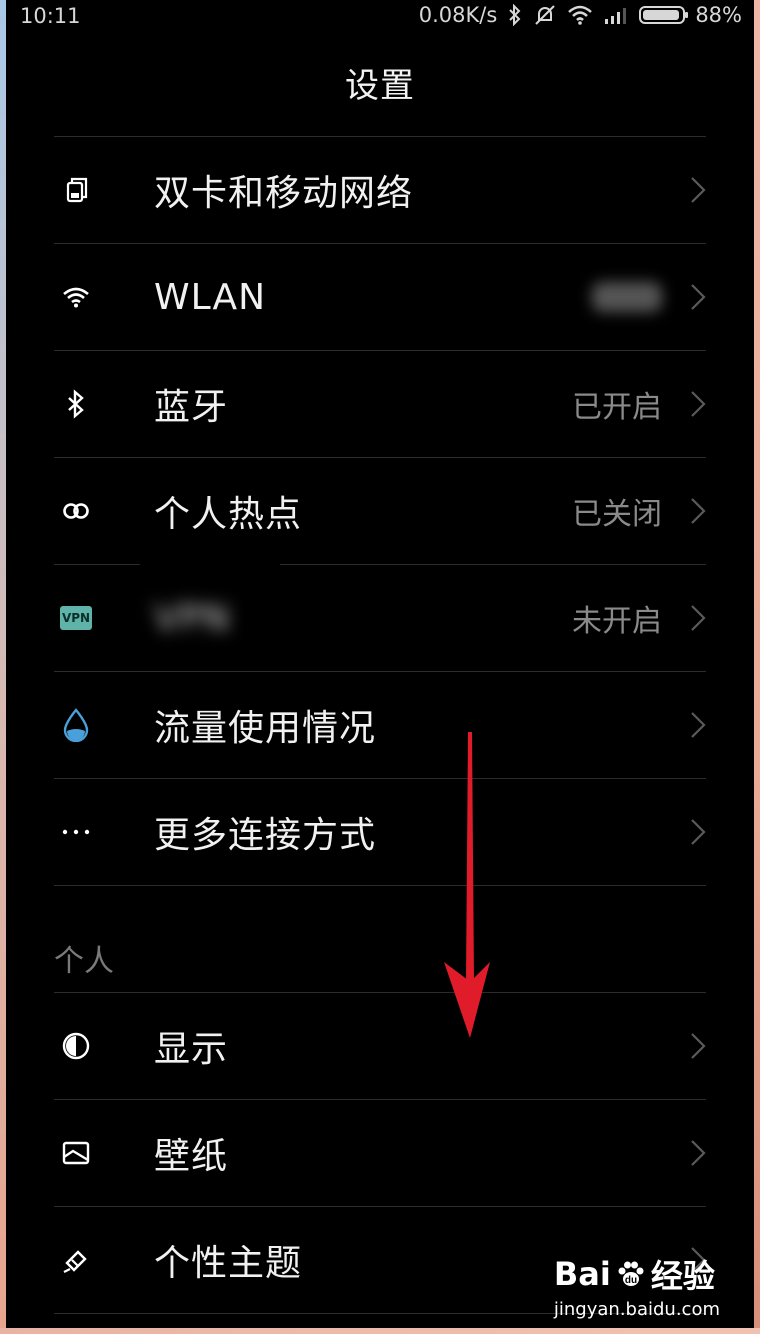  Describe the element at coordinates (76, 1260) in the screenshot. I see `theme-icon` at that location.